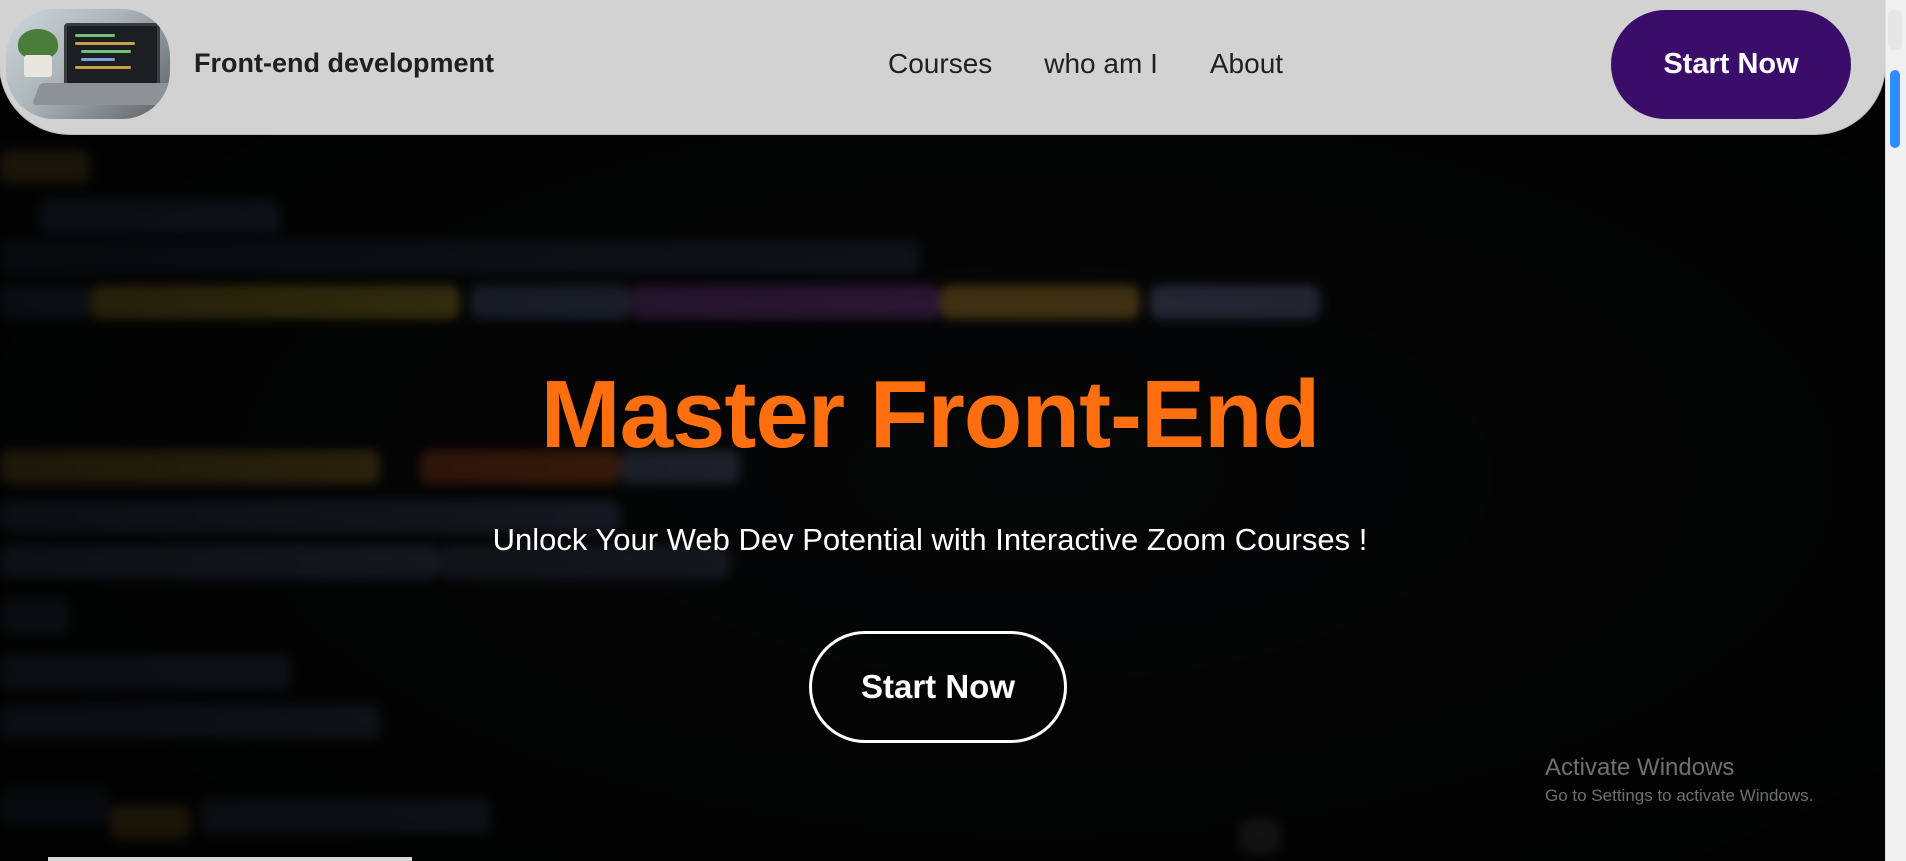 Image resolution: width=1906 pixels, height=861 pixels. What do you see at coordinates (930, 414) in the screenshot?
I see `hero-title: Master Front-End` at bounding box center [930, 414].